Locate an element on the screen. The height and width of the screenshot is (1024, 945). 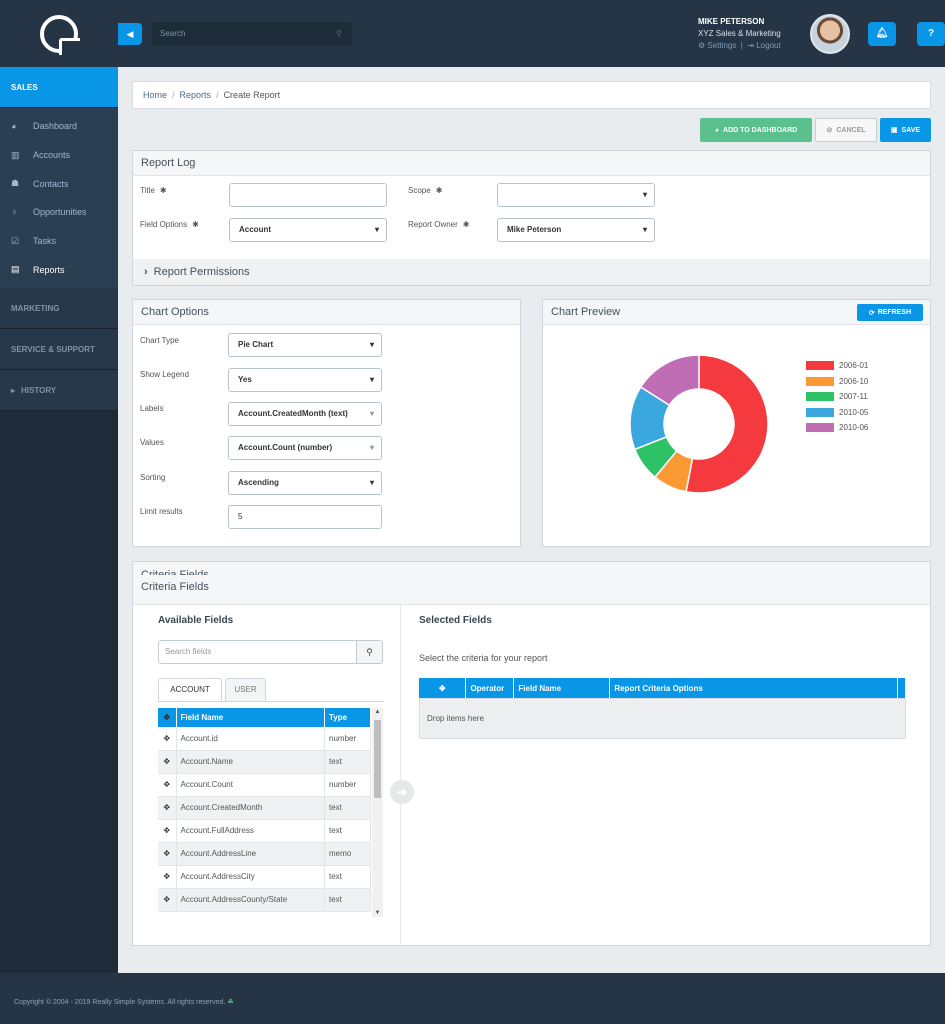
notifications-button: 🔔︎ is located at coordinates (882, 34).